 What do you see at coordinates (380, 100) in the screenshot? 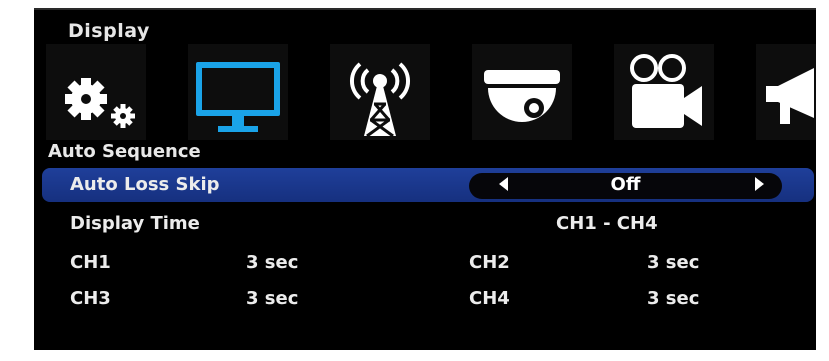
I see `antenna-tower-icon` at bounding box center [380, 100].